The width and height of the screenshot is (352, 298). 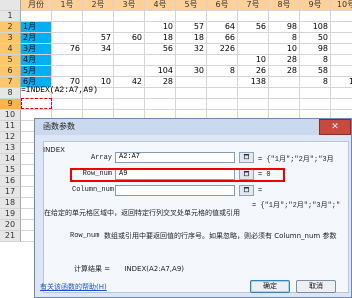 What do you see at coordinates (315, 5) in the screenshot?
I see `column-header: 9号` at bounding box center [315, 5].